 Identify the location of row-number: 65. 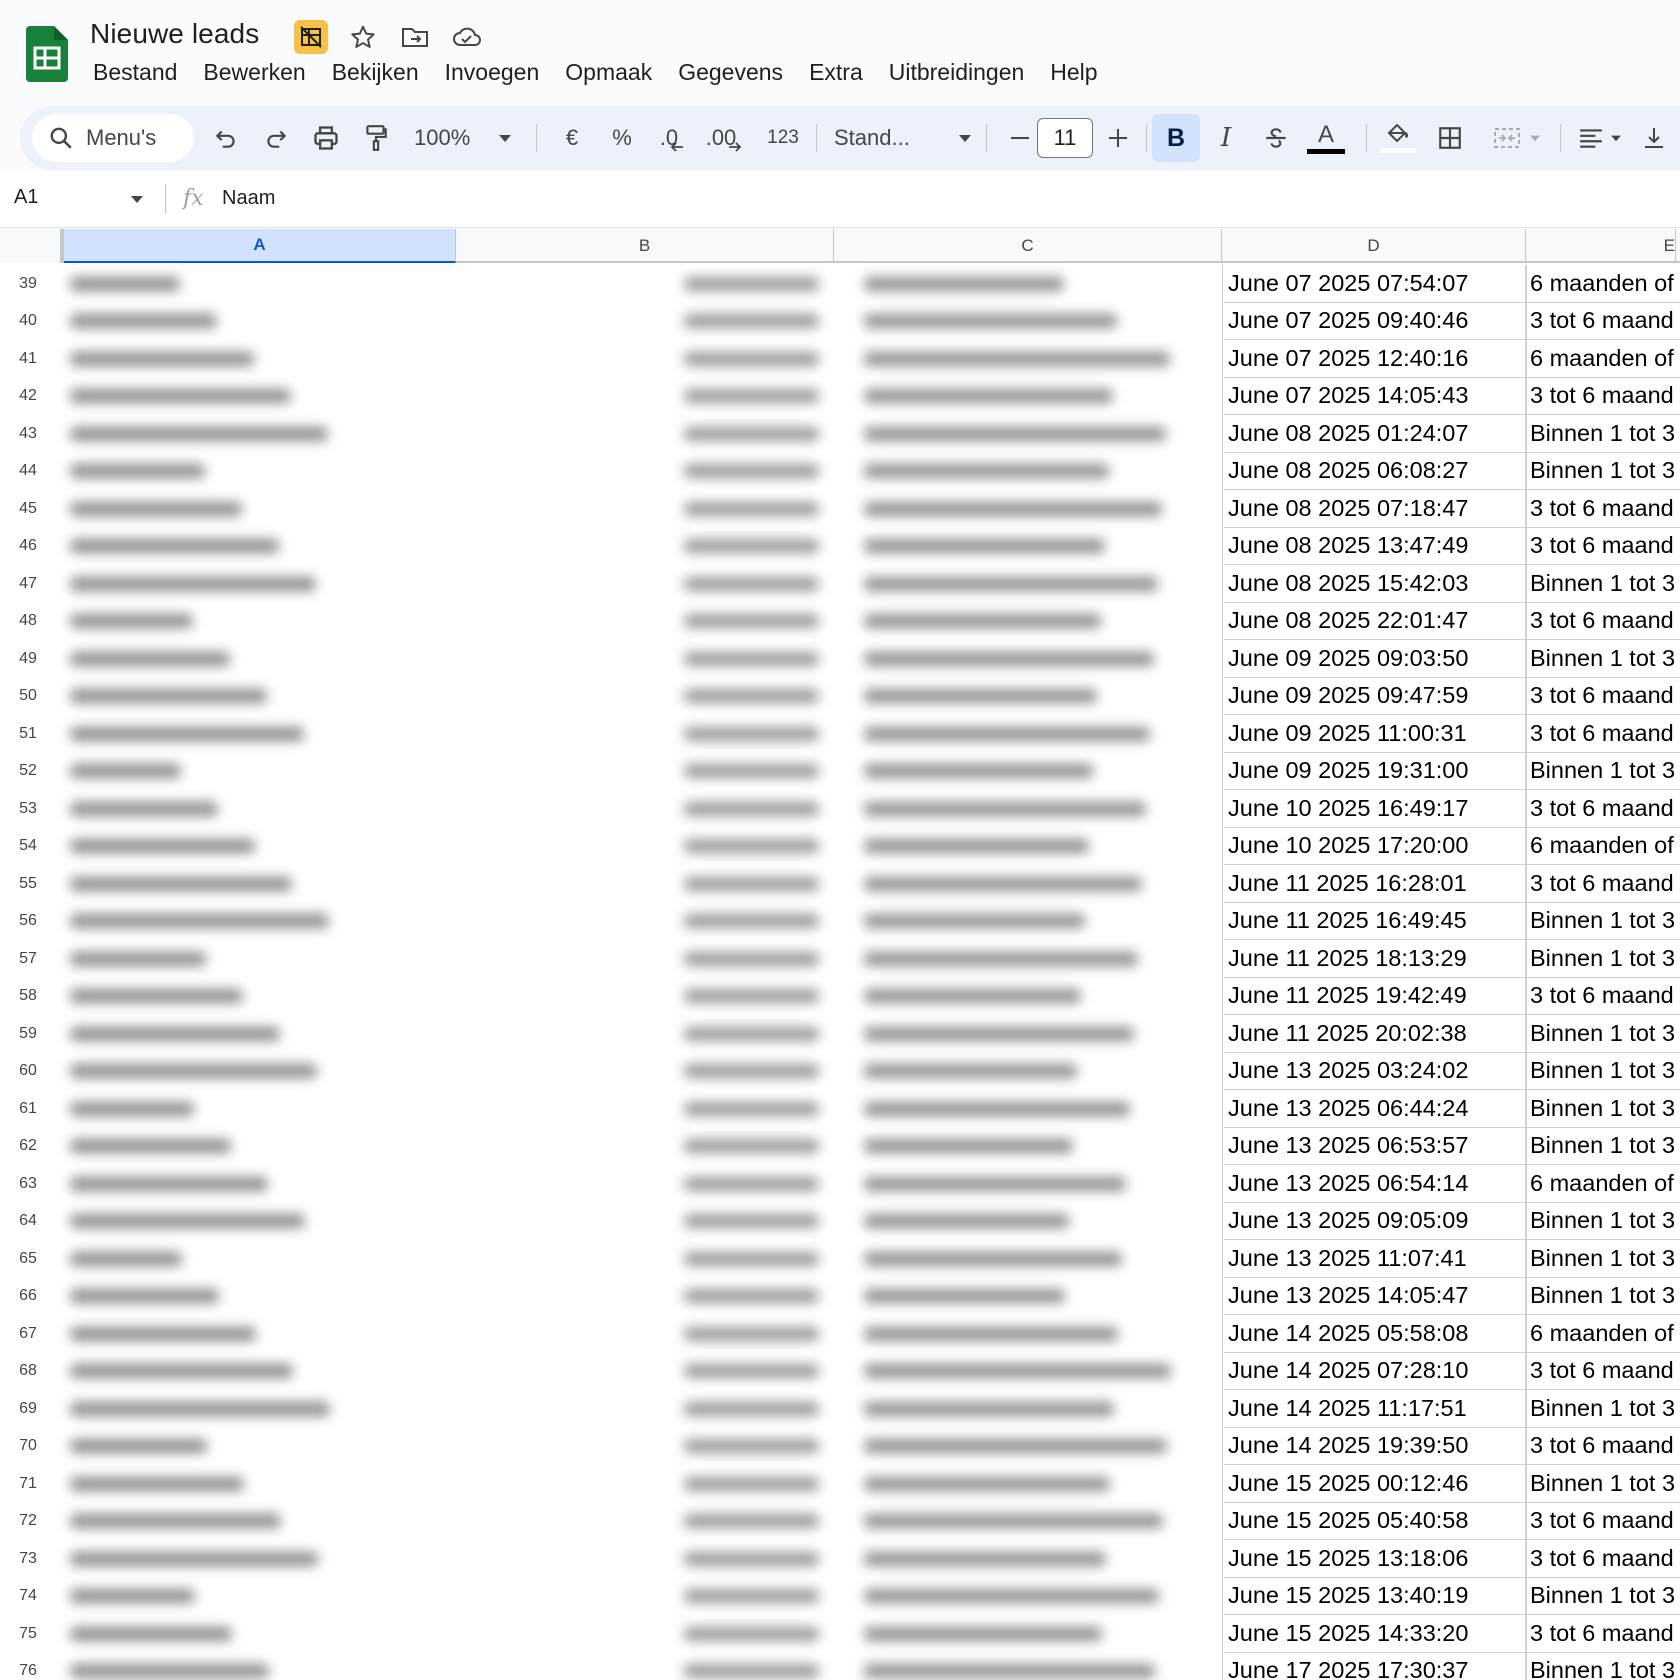
(28, 1259).